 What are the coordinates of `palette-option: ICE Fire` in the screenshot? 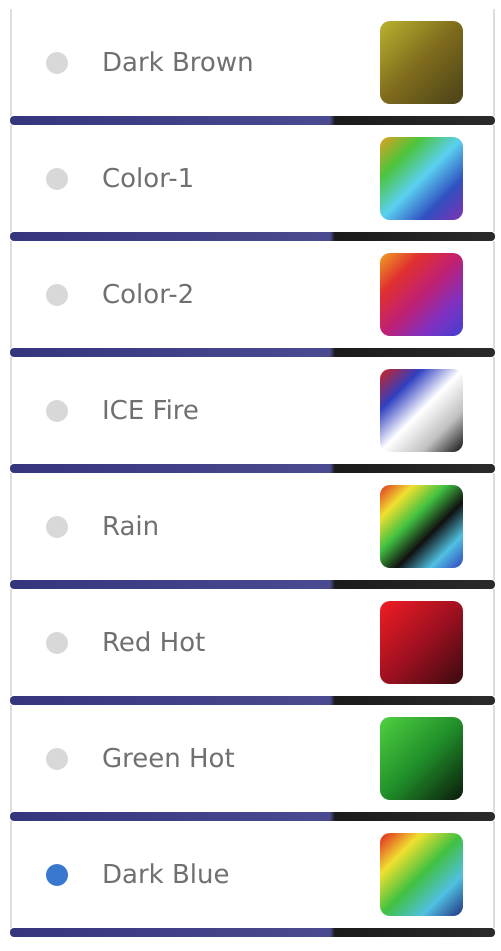 It's located at (252, 410).